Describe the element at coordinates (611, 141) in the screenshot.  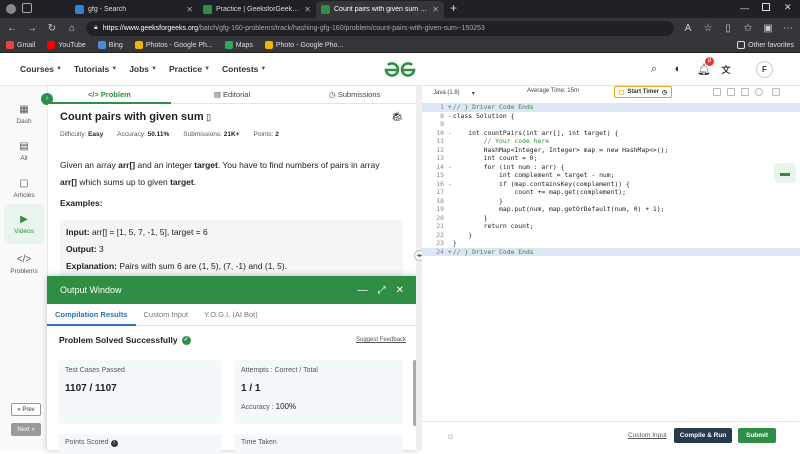
I see `code-line: 11 // Your code here` at that location.